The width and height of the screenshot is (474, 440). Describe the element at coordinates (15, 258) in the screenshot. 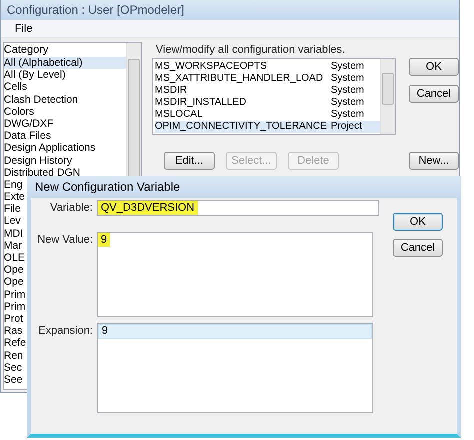

I see `category-item: OLE` at that location.